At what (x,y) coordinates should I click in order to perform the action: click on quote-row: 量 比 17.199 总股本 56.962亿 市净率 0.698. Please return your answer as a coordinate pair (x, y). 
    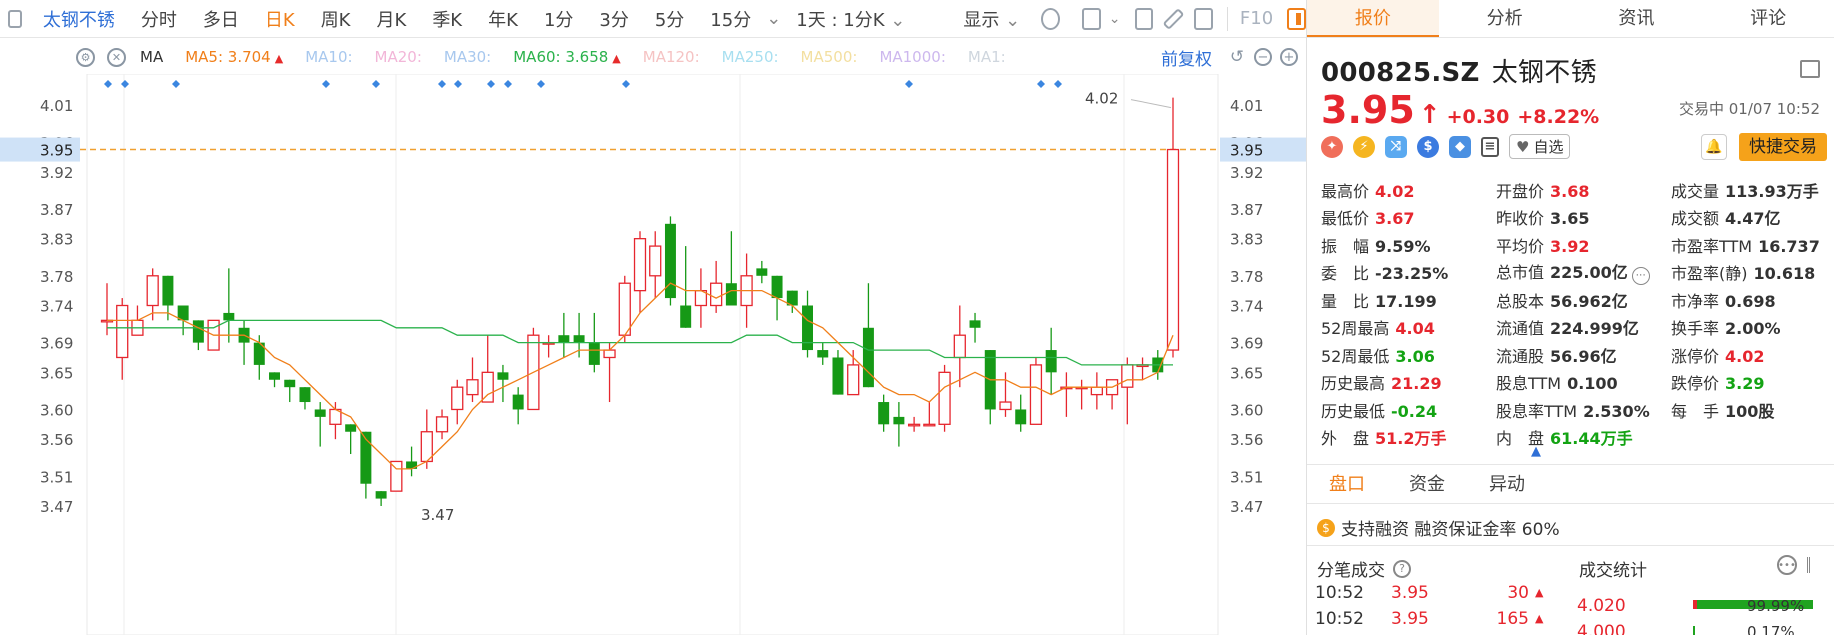
    Looking at the image, I should click on (1576, 300).